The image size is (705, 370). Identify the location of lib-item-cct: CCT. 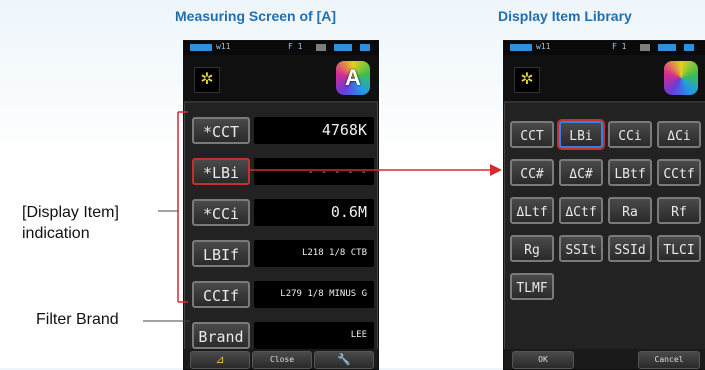
(532, 134).